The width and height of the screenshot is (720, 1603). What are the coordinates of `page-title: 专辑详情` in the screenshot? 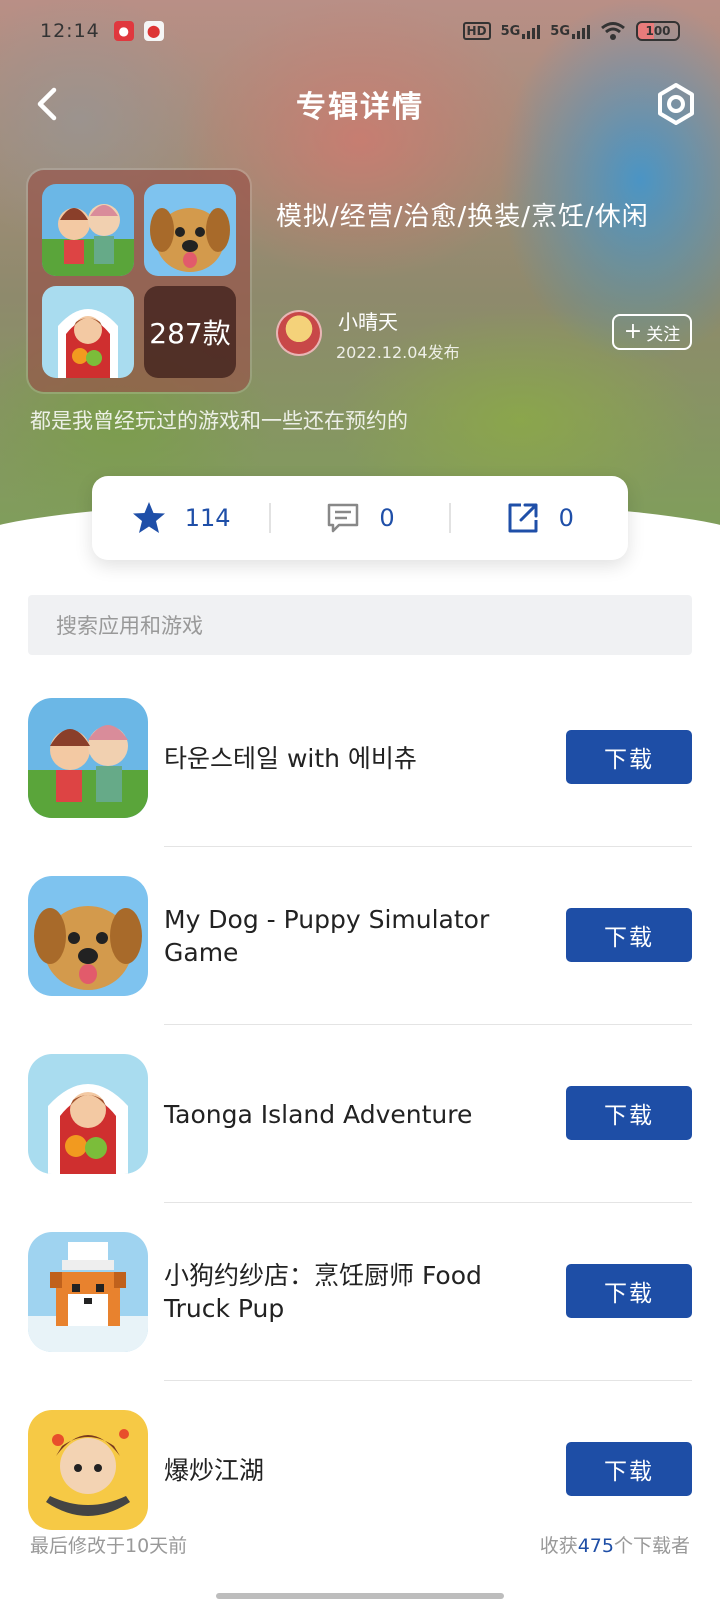 It's located at (360, 107).